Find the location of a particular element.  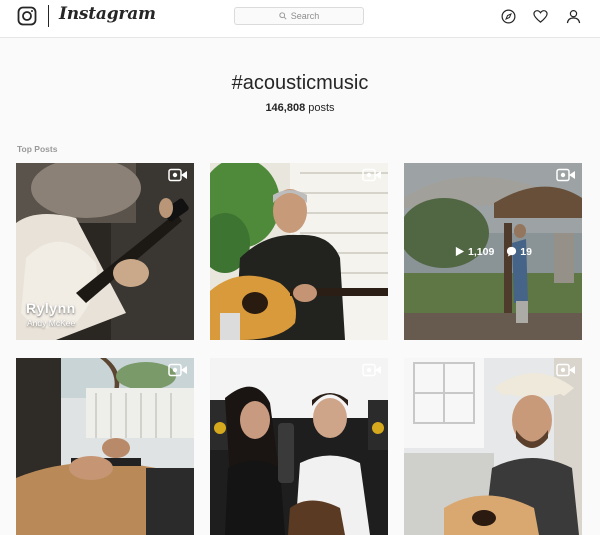

instagram-camera-icon is located at coordinates (27, 16).